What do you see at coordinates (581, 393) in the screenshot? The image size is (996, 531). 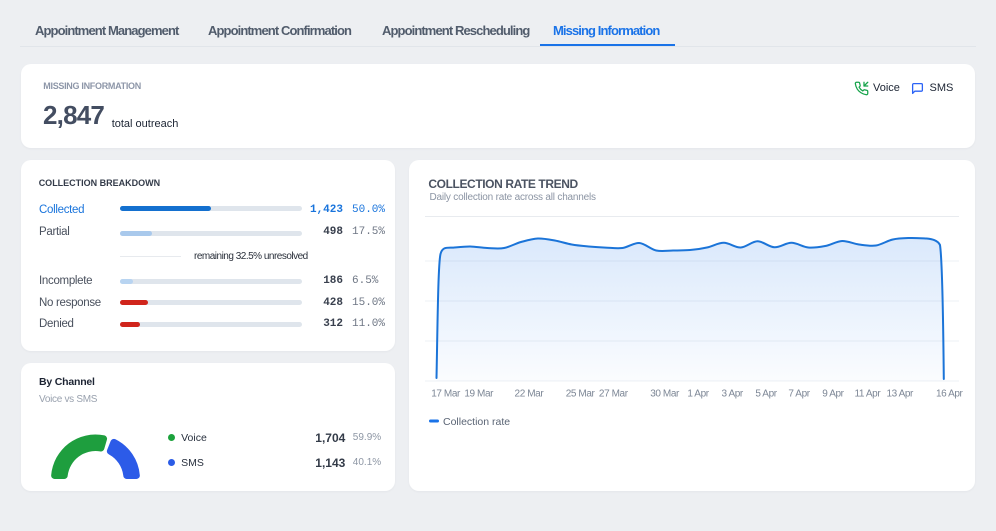 I see `svg-text: 25 Mar` at bounding box center [581, 393].